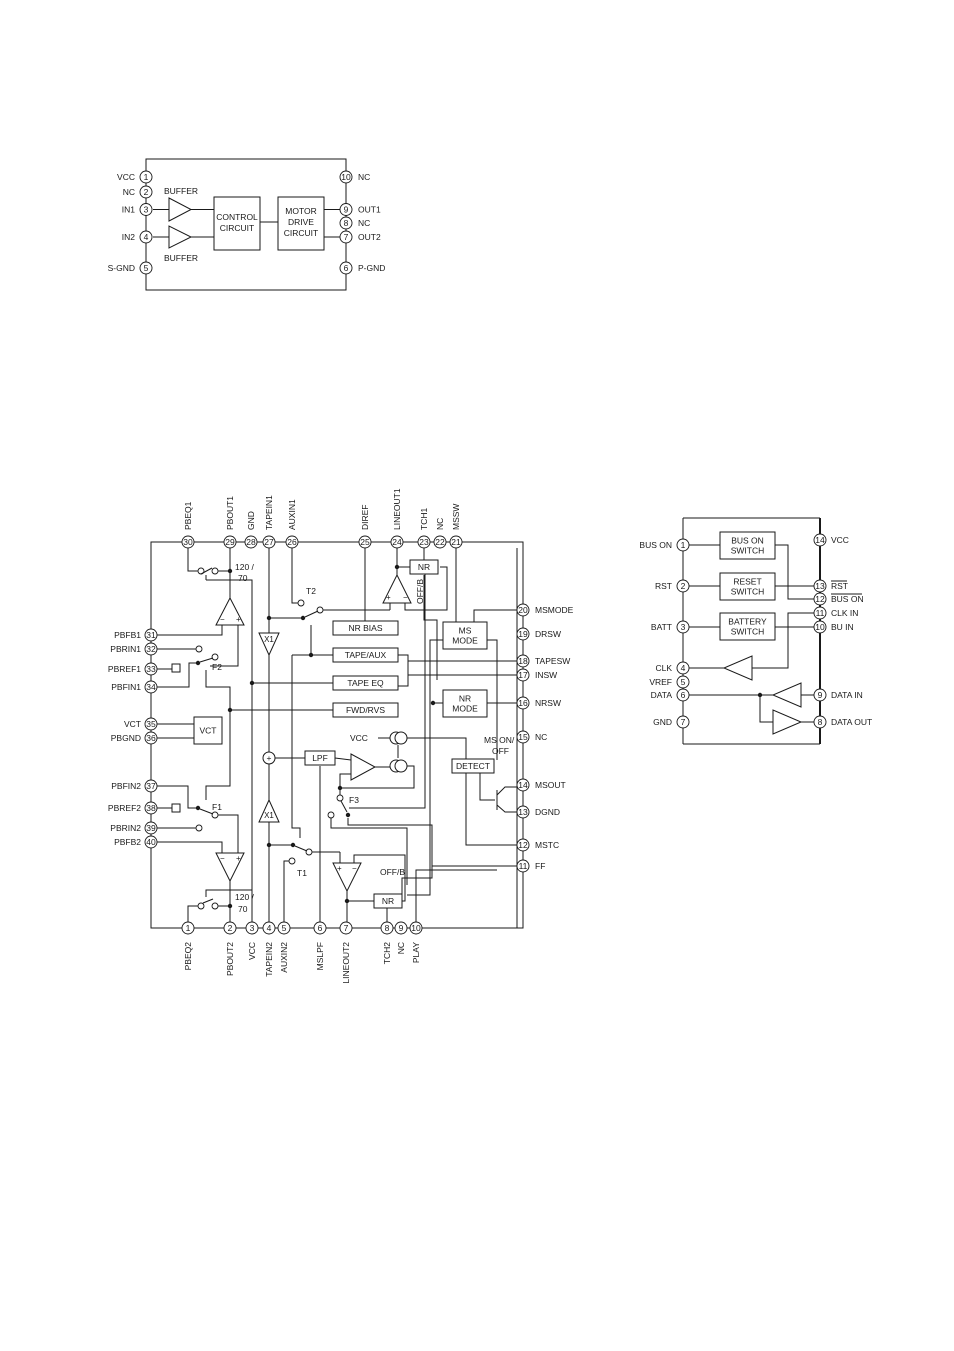  What do you see at coordinates (129, 237) in the screenshot?
I see `pin-4-name: IN2` at bounding box center [129, 237].